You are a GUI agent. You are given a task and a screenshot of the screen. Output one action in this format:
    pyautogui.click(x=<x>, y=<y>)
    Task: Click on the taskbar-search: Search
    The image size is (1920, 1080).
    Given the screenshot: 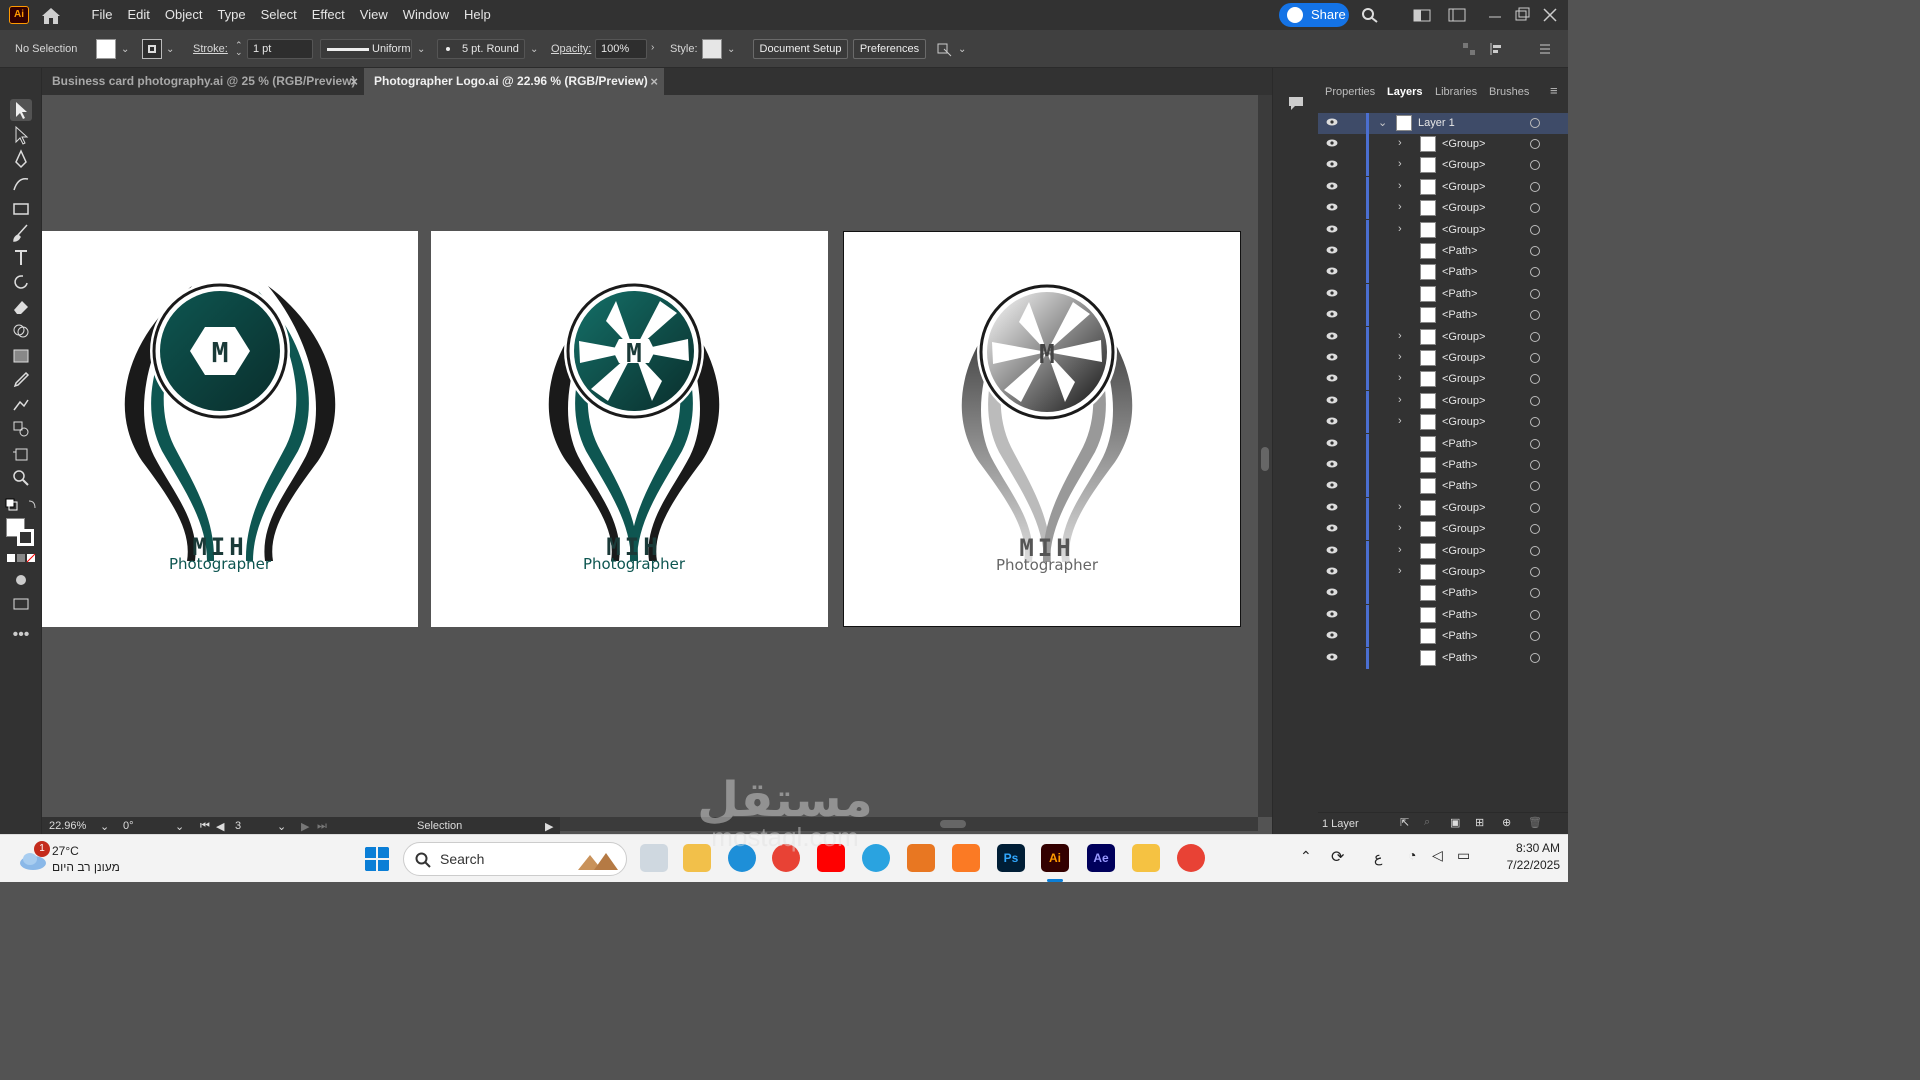 What is the action you would take?
    pyautogui.click(x=515, y=859)
    